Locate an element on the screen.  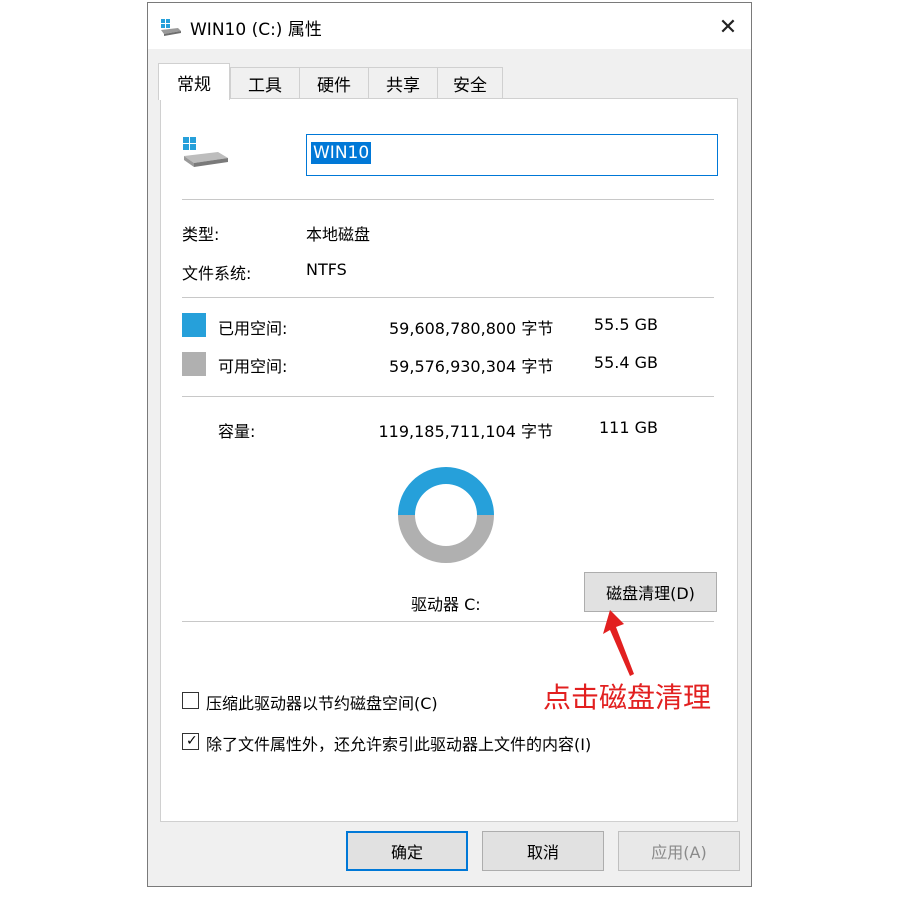
ok-button: 确定 is located at coordinates (407, 851).